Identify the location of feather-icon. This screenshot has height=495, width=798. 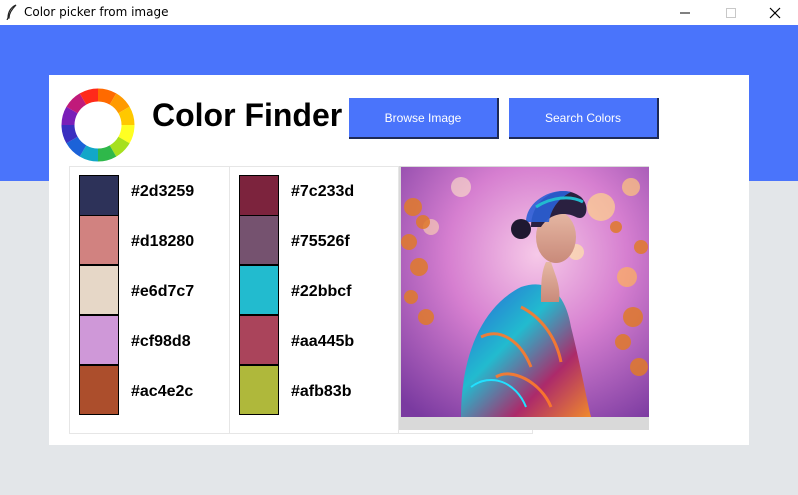
(11, 12).